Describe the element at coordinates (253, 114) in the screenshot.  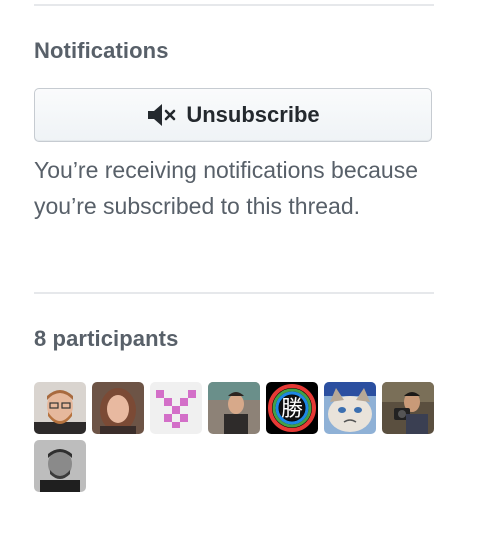
I see `unsubscribe-label: Unsubscribe` at that location.